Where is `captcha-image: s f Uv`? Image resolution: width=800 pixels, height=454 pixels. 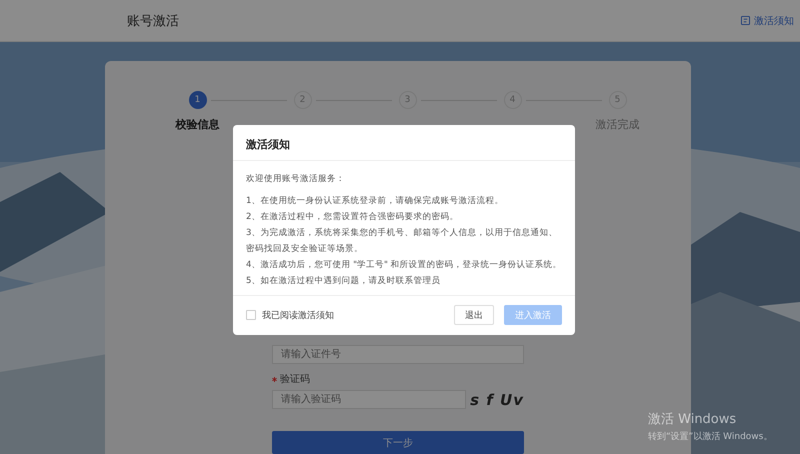
captcha-image: s f Uv is located at coordinates (497, 399).